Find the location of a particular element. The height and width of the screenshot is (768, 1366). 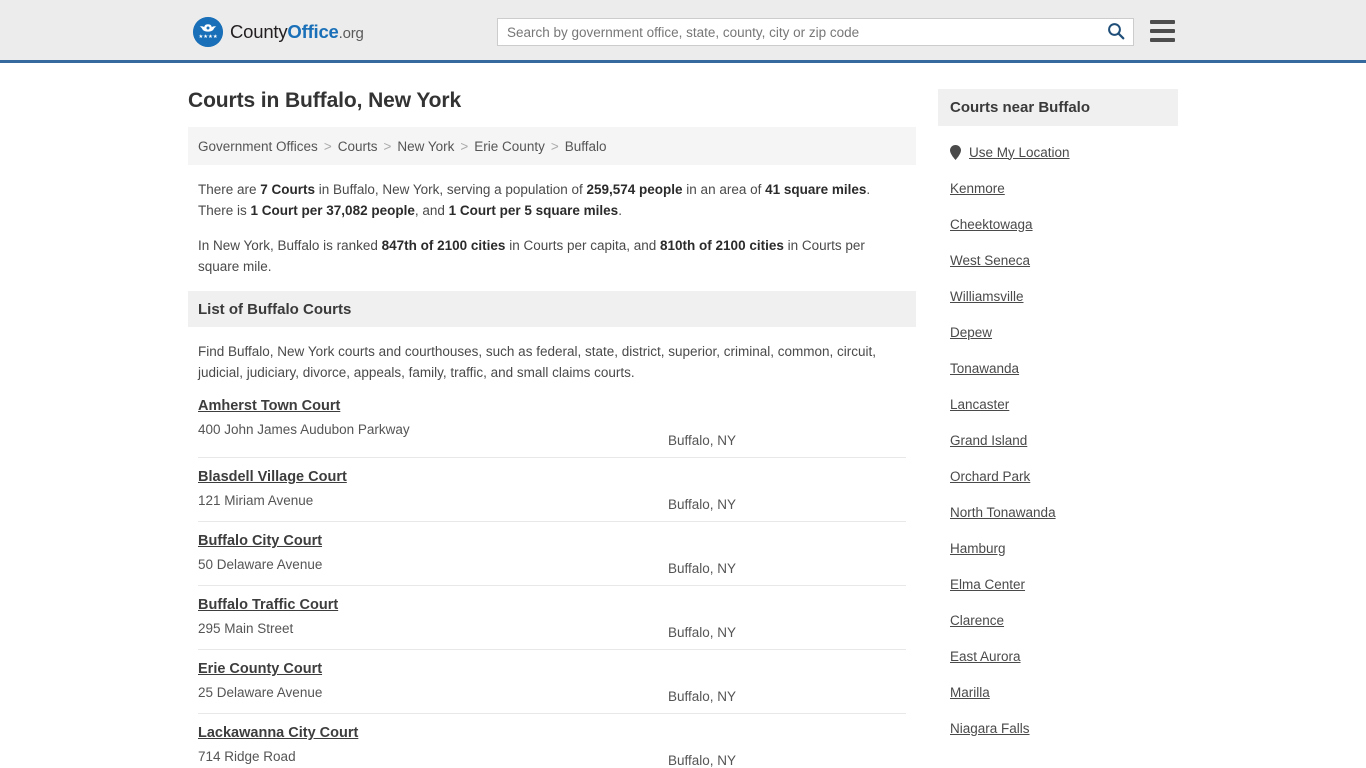

page-title: Courts in Buffalo, New York is located at coordinates (325, 100).